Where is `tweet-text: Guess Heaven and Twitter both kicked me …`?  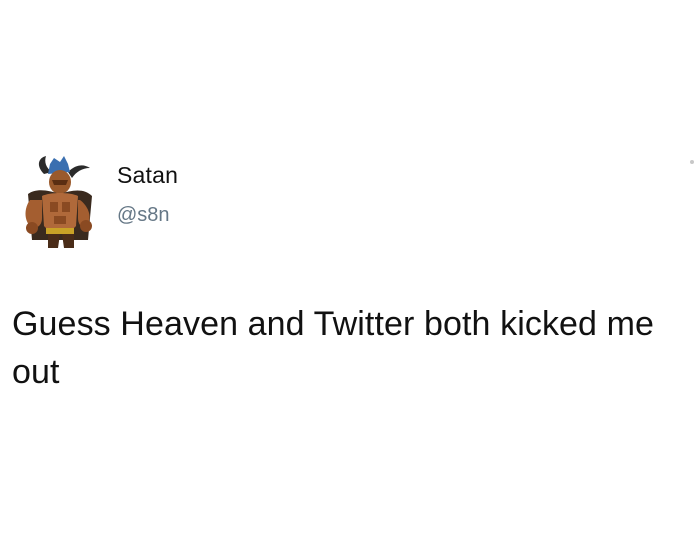
tweet-text: Guess Heaven and Twitter both kicked me … is located at coordinates (333, 348).